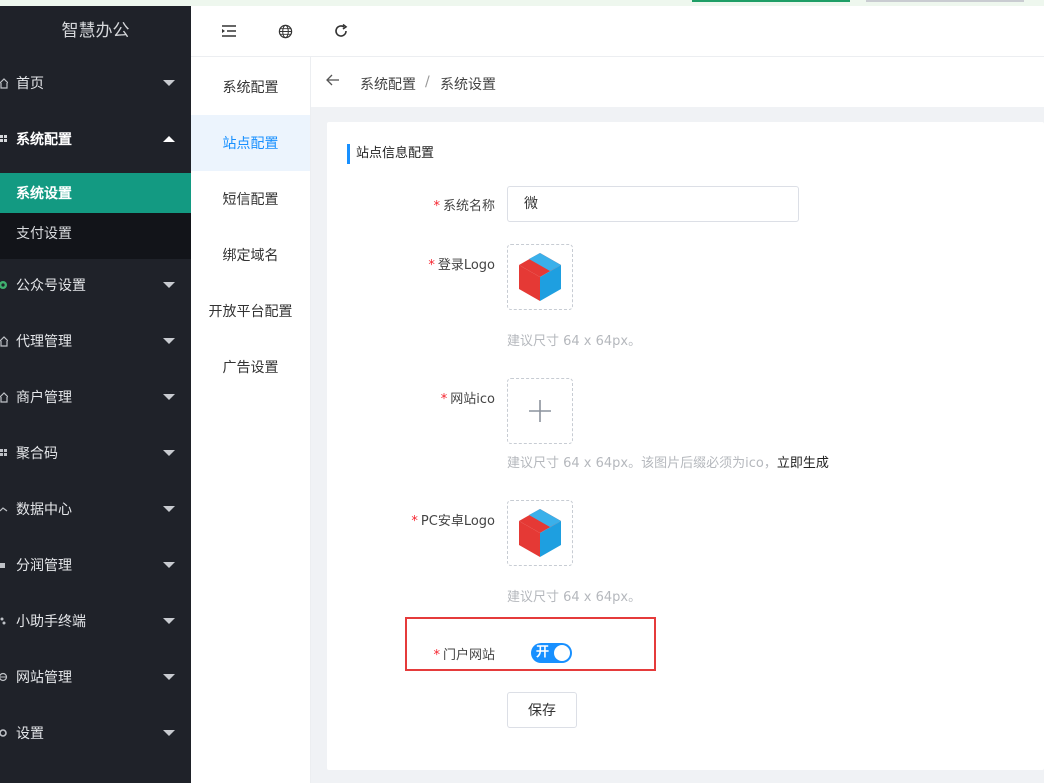 The image size is (1044, 783). I want to click on sidebar-item-home: 首页, so click(95, 83).